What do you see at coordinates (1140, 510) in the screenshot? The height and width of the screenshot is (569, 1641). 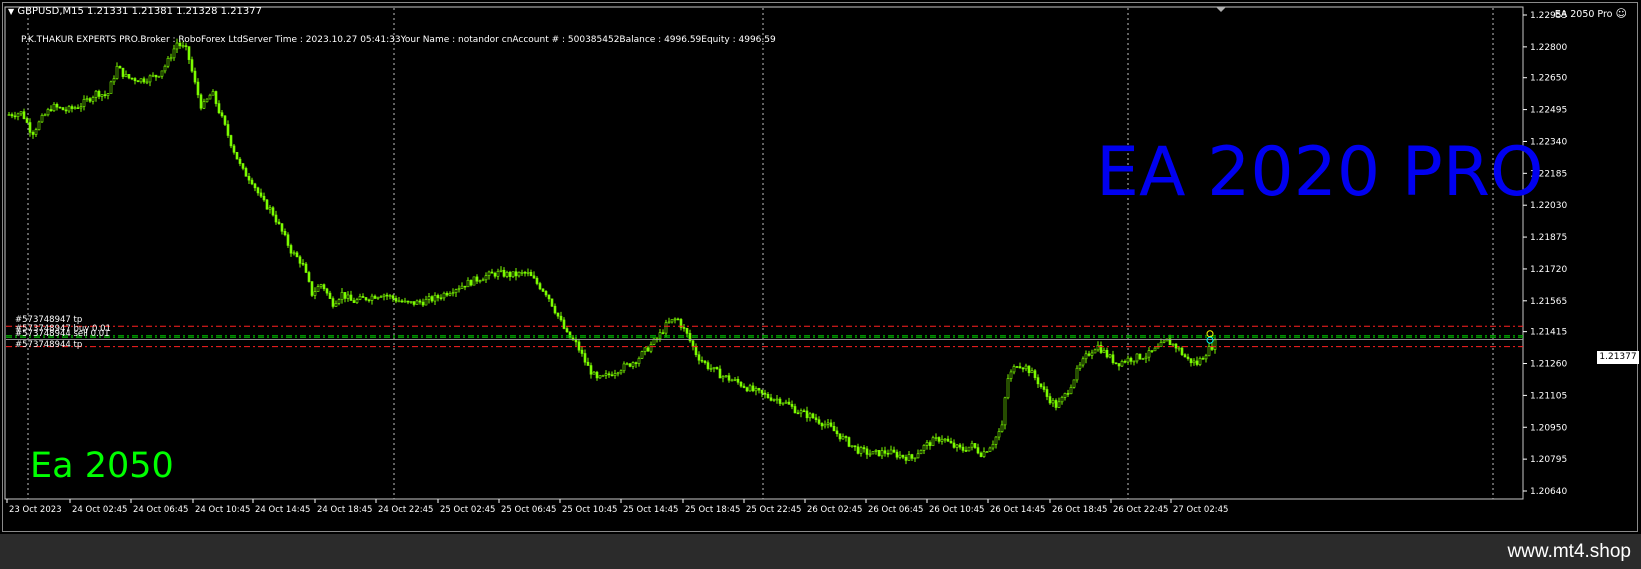 I see `time-axis-label: 26 Oct 22:45` at bounding box center [1140, 510].